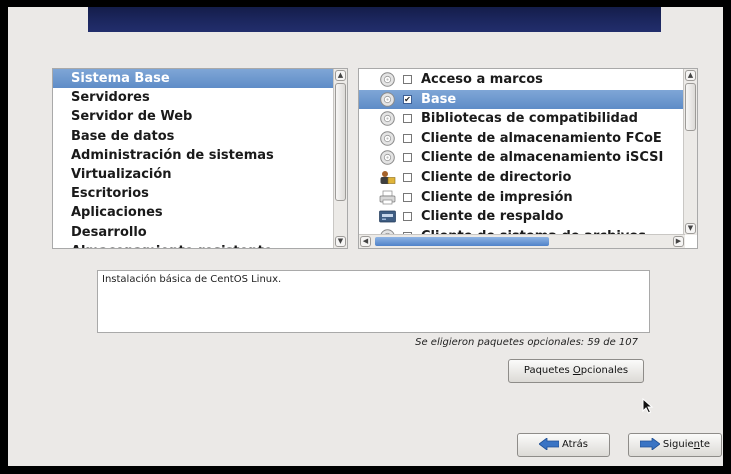 The width and height of the screenshot is (731, 474). Describe the element at coordinates (462, 241) in the screenshot. I see `horizontal-scroll-thumb` at that location.